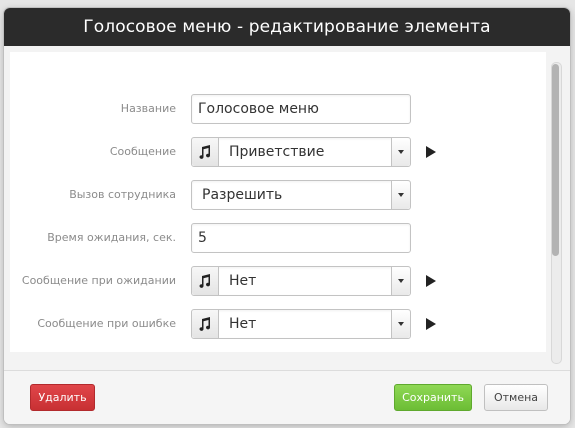  Describe the element at coordinates (301, 238) in the screenshot. I see `wait-time-input: 5` at that location.